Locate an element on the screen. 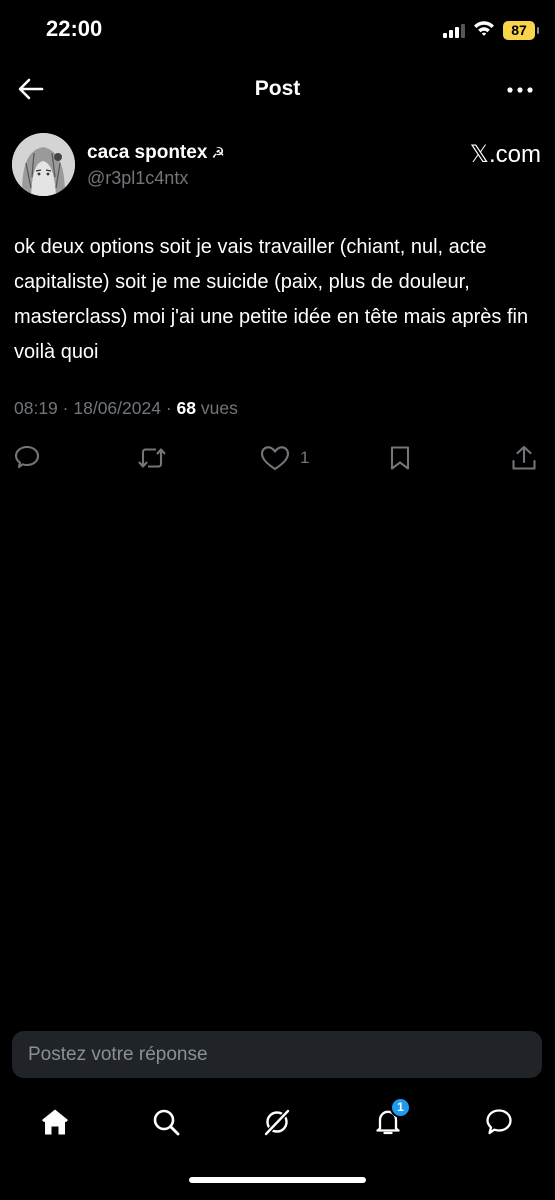  message-icon is located at coordinates (499, 1122).